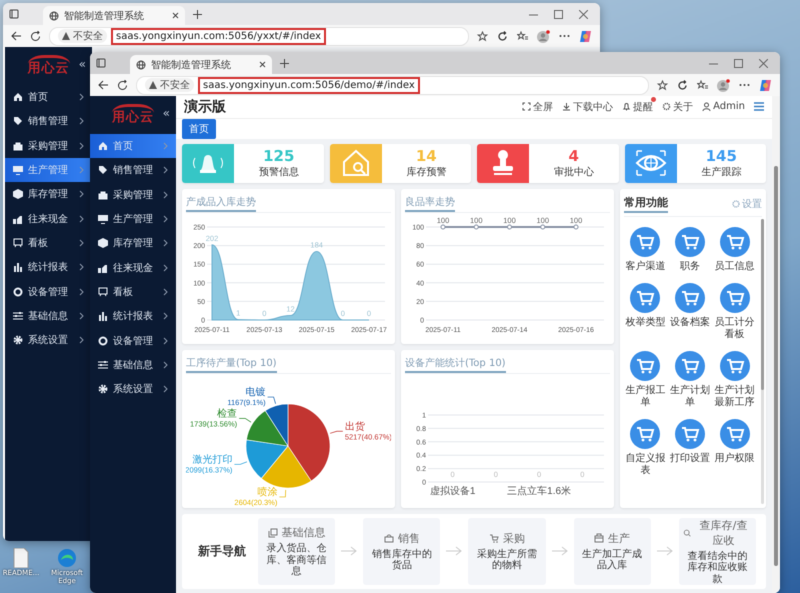  Describe the element at coordinates (734, 447) in the screenshot. I see `shortcut-item: 用户权限` at that location.